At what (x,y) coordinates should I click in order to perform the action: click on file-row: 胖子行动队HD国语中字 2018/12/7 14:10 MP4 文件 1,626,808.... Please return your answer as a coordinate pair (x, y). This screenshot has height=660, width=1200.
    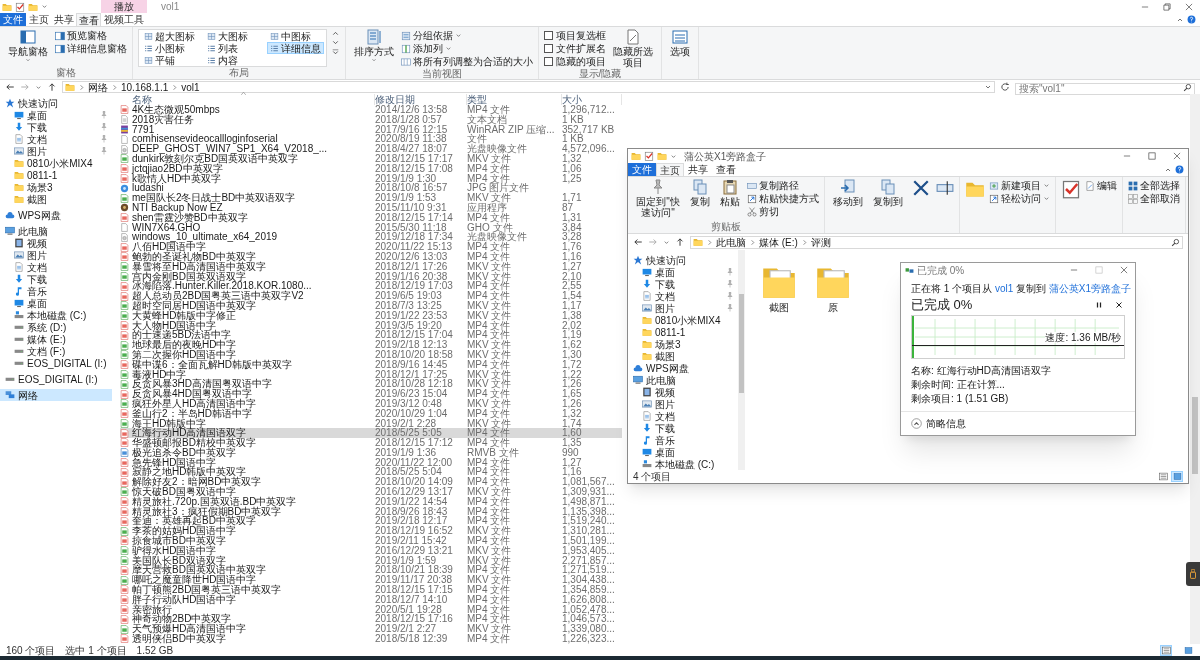
    Looking at the image, I should click on (371, 599).